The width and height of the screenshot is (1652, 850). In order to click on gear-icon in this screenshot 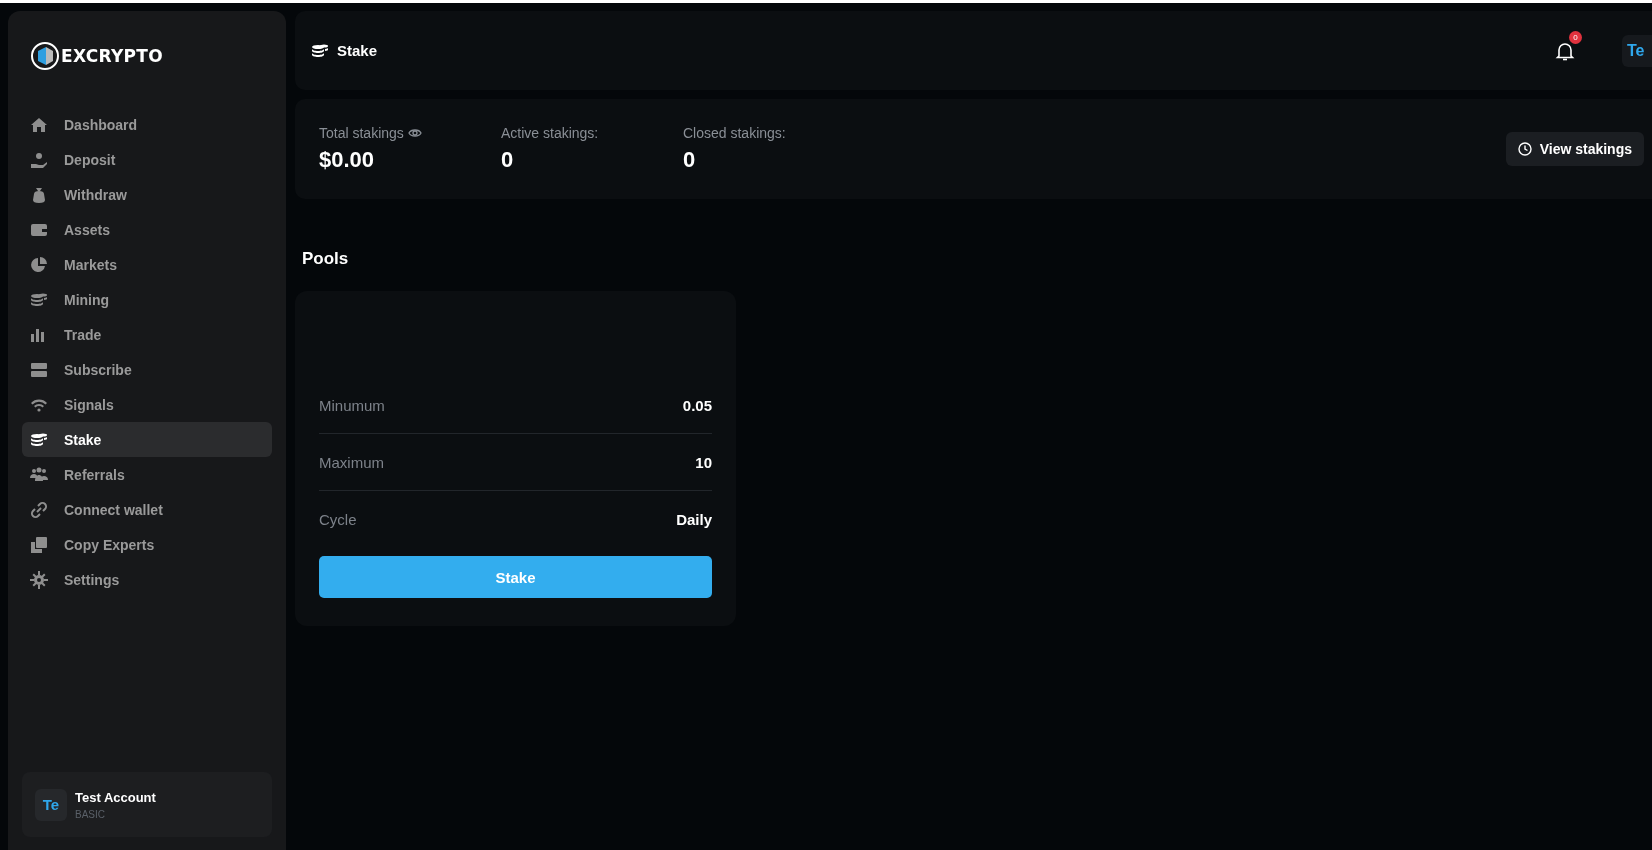, I will do `click(39, 579)`.